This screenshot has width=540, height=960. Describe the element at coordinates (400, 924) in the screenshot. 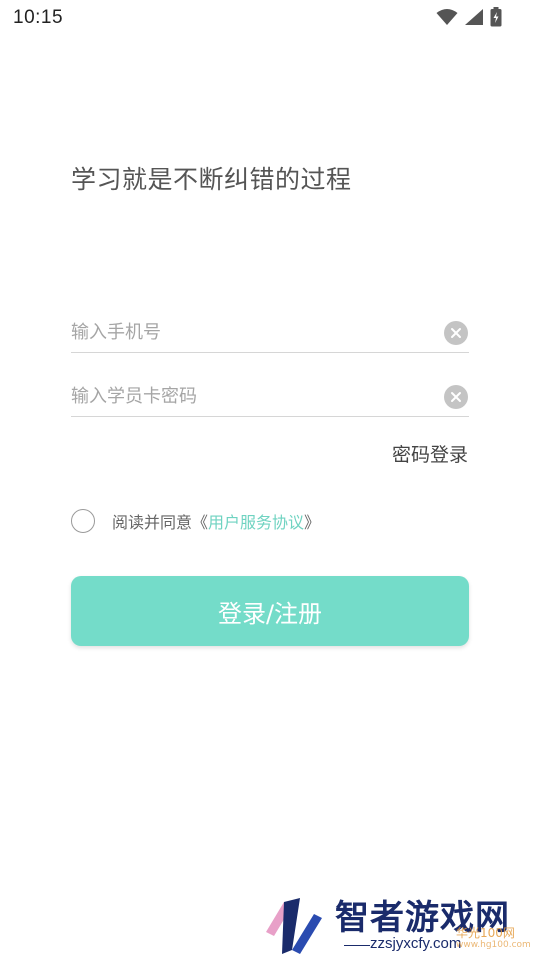

I see `watermark: 智者游戏网 zzsjyxcfy.com 华光100网 www.hg100.com` at that location.